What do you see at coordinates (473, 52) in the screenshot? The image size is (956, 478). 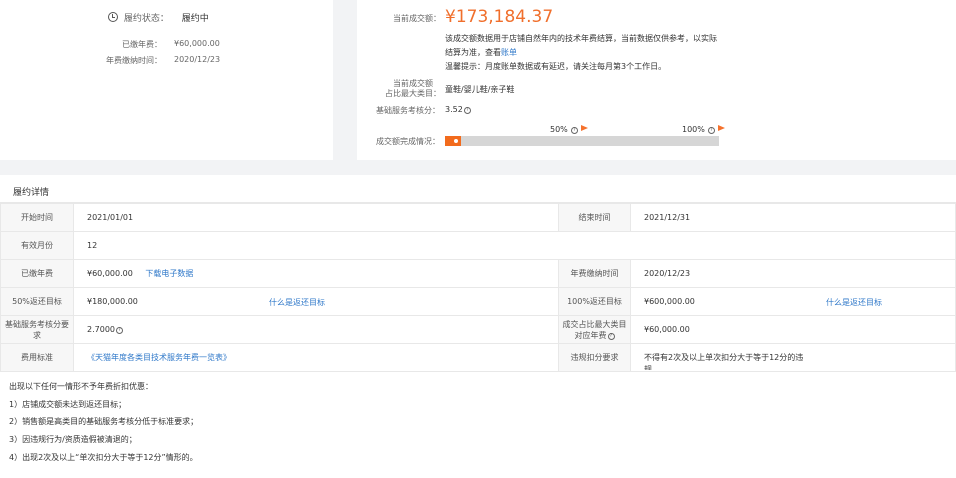 I see `turnover-note-2-text: 结算为准，查看` at bounding box center [473, 52].